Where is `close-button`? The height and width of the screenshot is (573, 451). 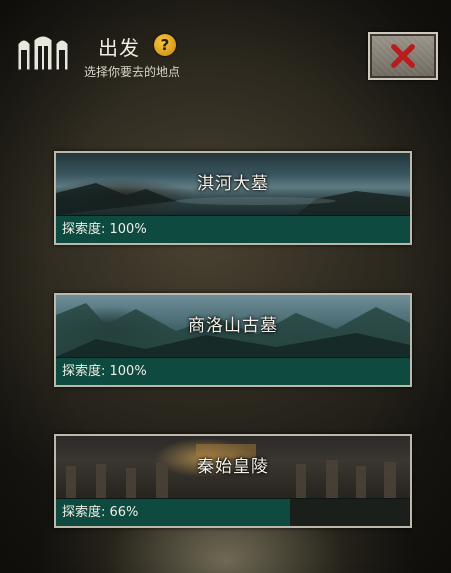 close-button is located at coordinates (403, 56).